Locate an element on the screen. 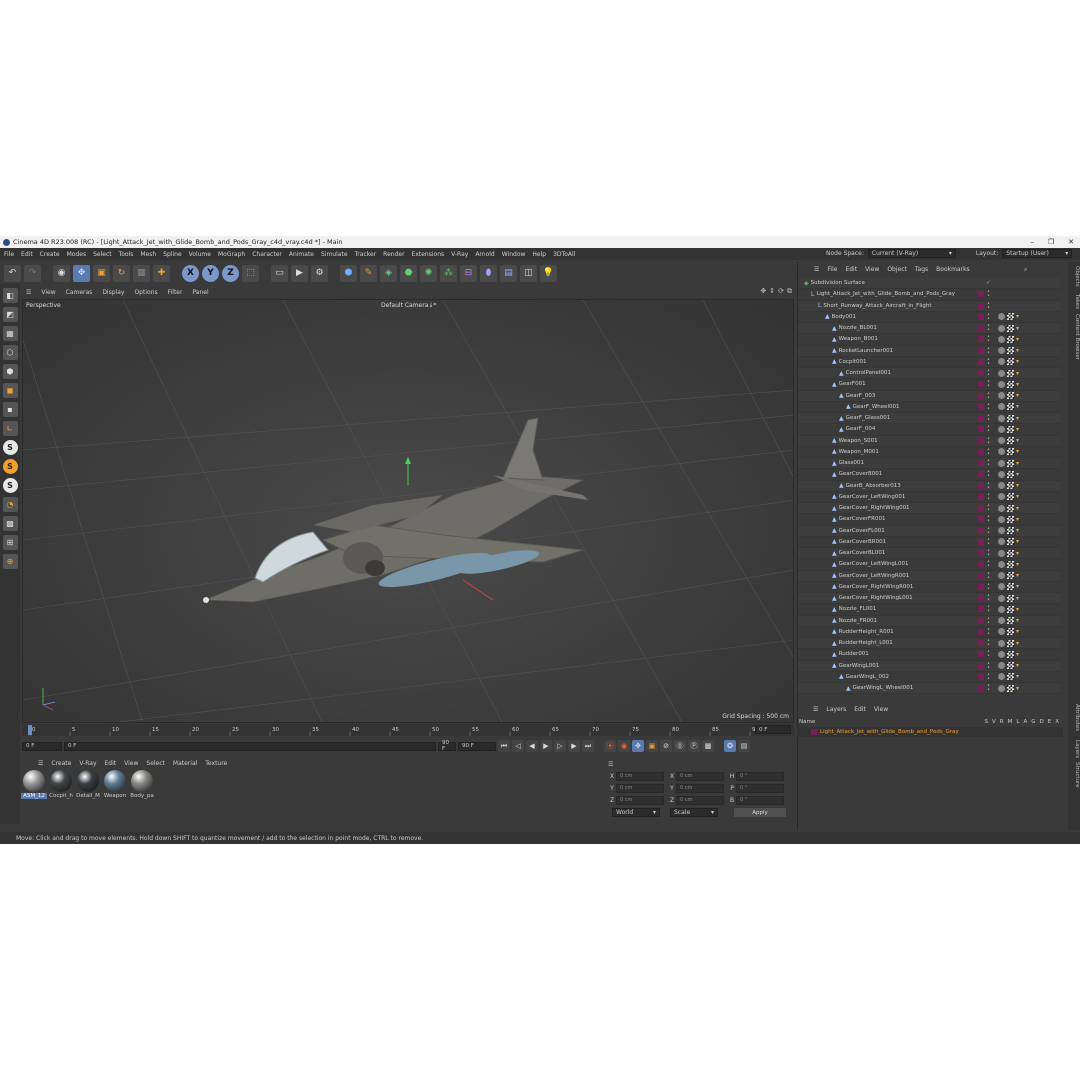  record-icon: ⦿ is located at coordinates (610, 746).